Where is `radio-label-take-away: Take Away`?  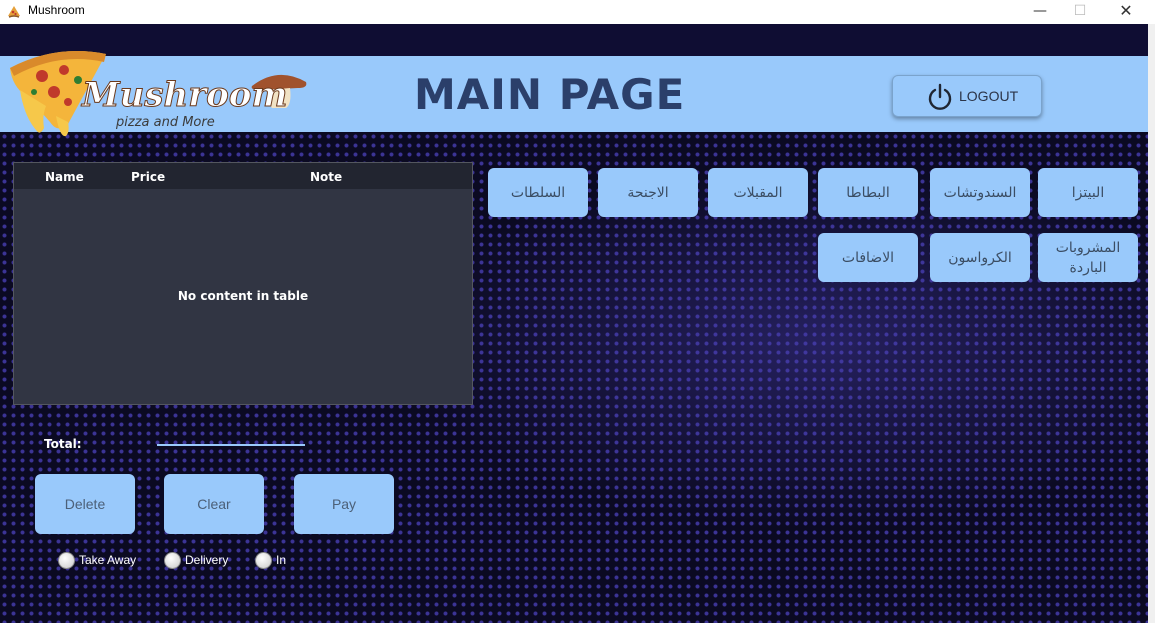
radio-label-take-away: Take Away is located at coordinates (108, 560).